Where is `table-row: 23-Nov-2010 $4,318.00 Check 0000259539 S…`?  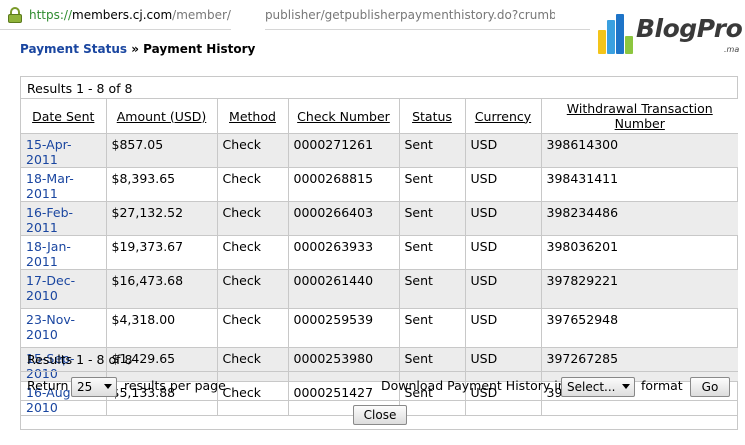 table-row: 23-Nov-2010 $4,318.00 Check 0000259539 S… is located at coordinates (379, 328).